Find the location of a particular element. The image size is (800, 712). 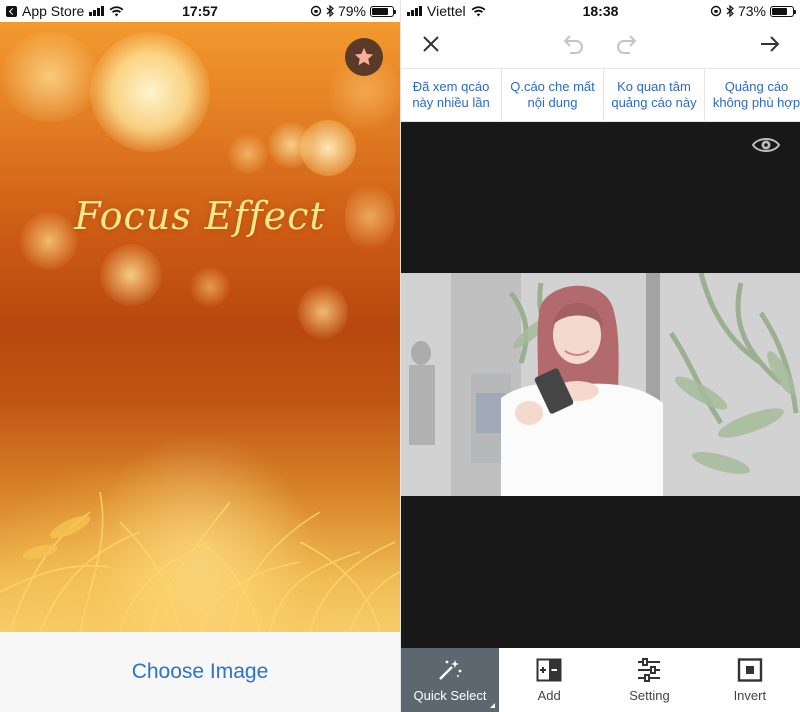

tab-add: Add is located at coordinates (549, 680).